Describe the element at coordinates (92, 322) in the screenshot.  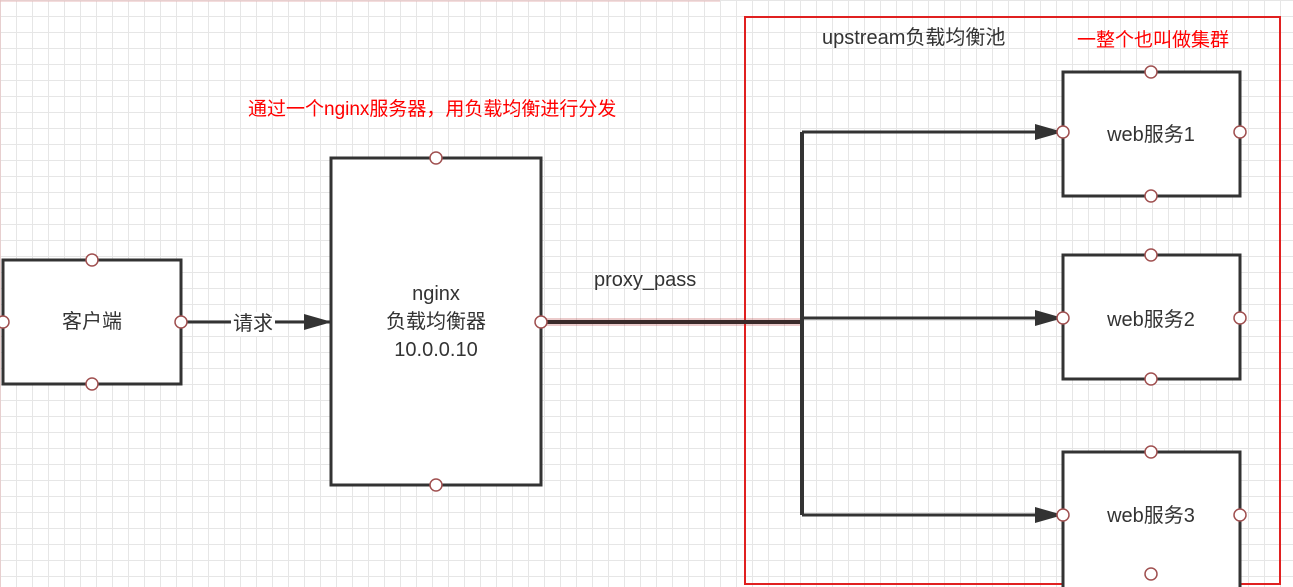
I see `client-label: 客户端` at that location.